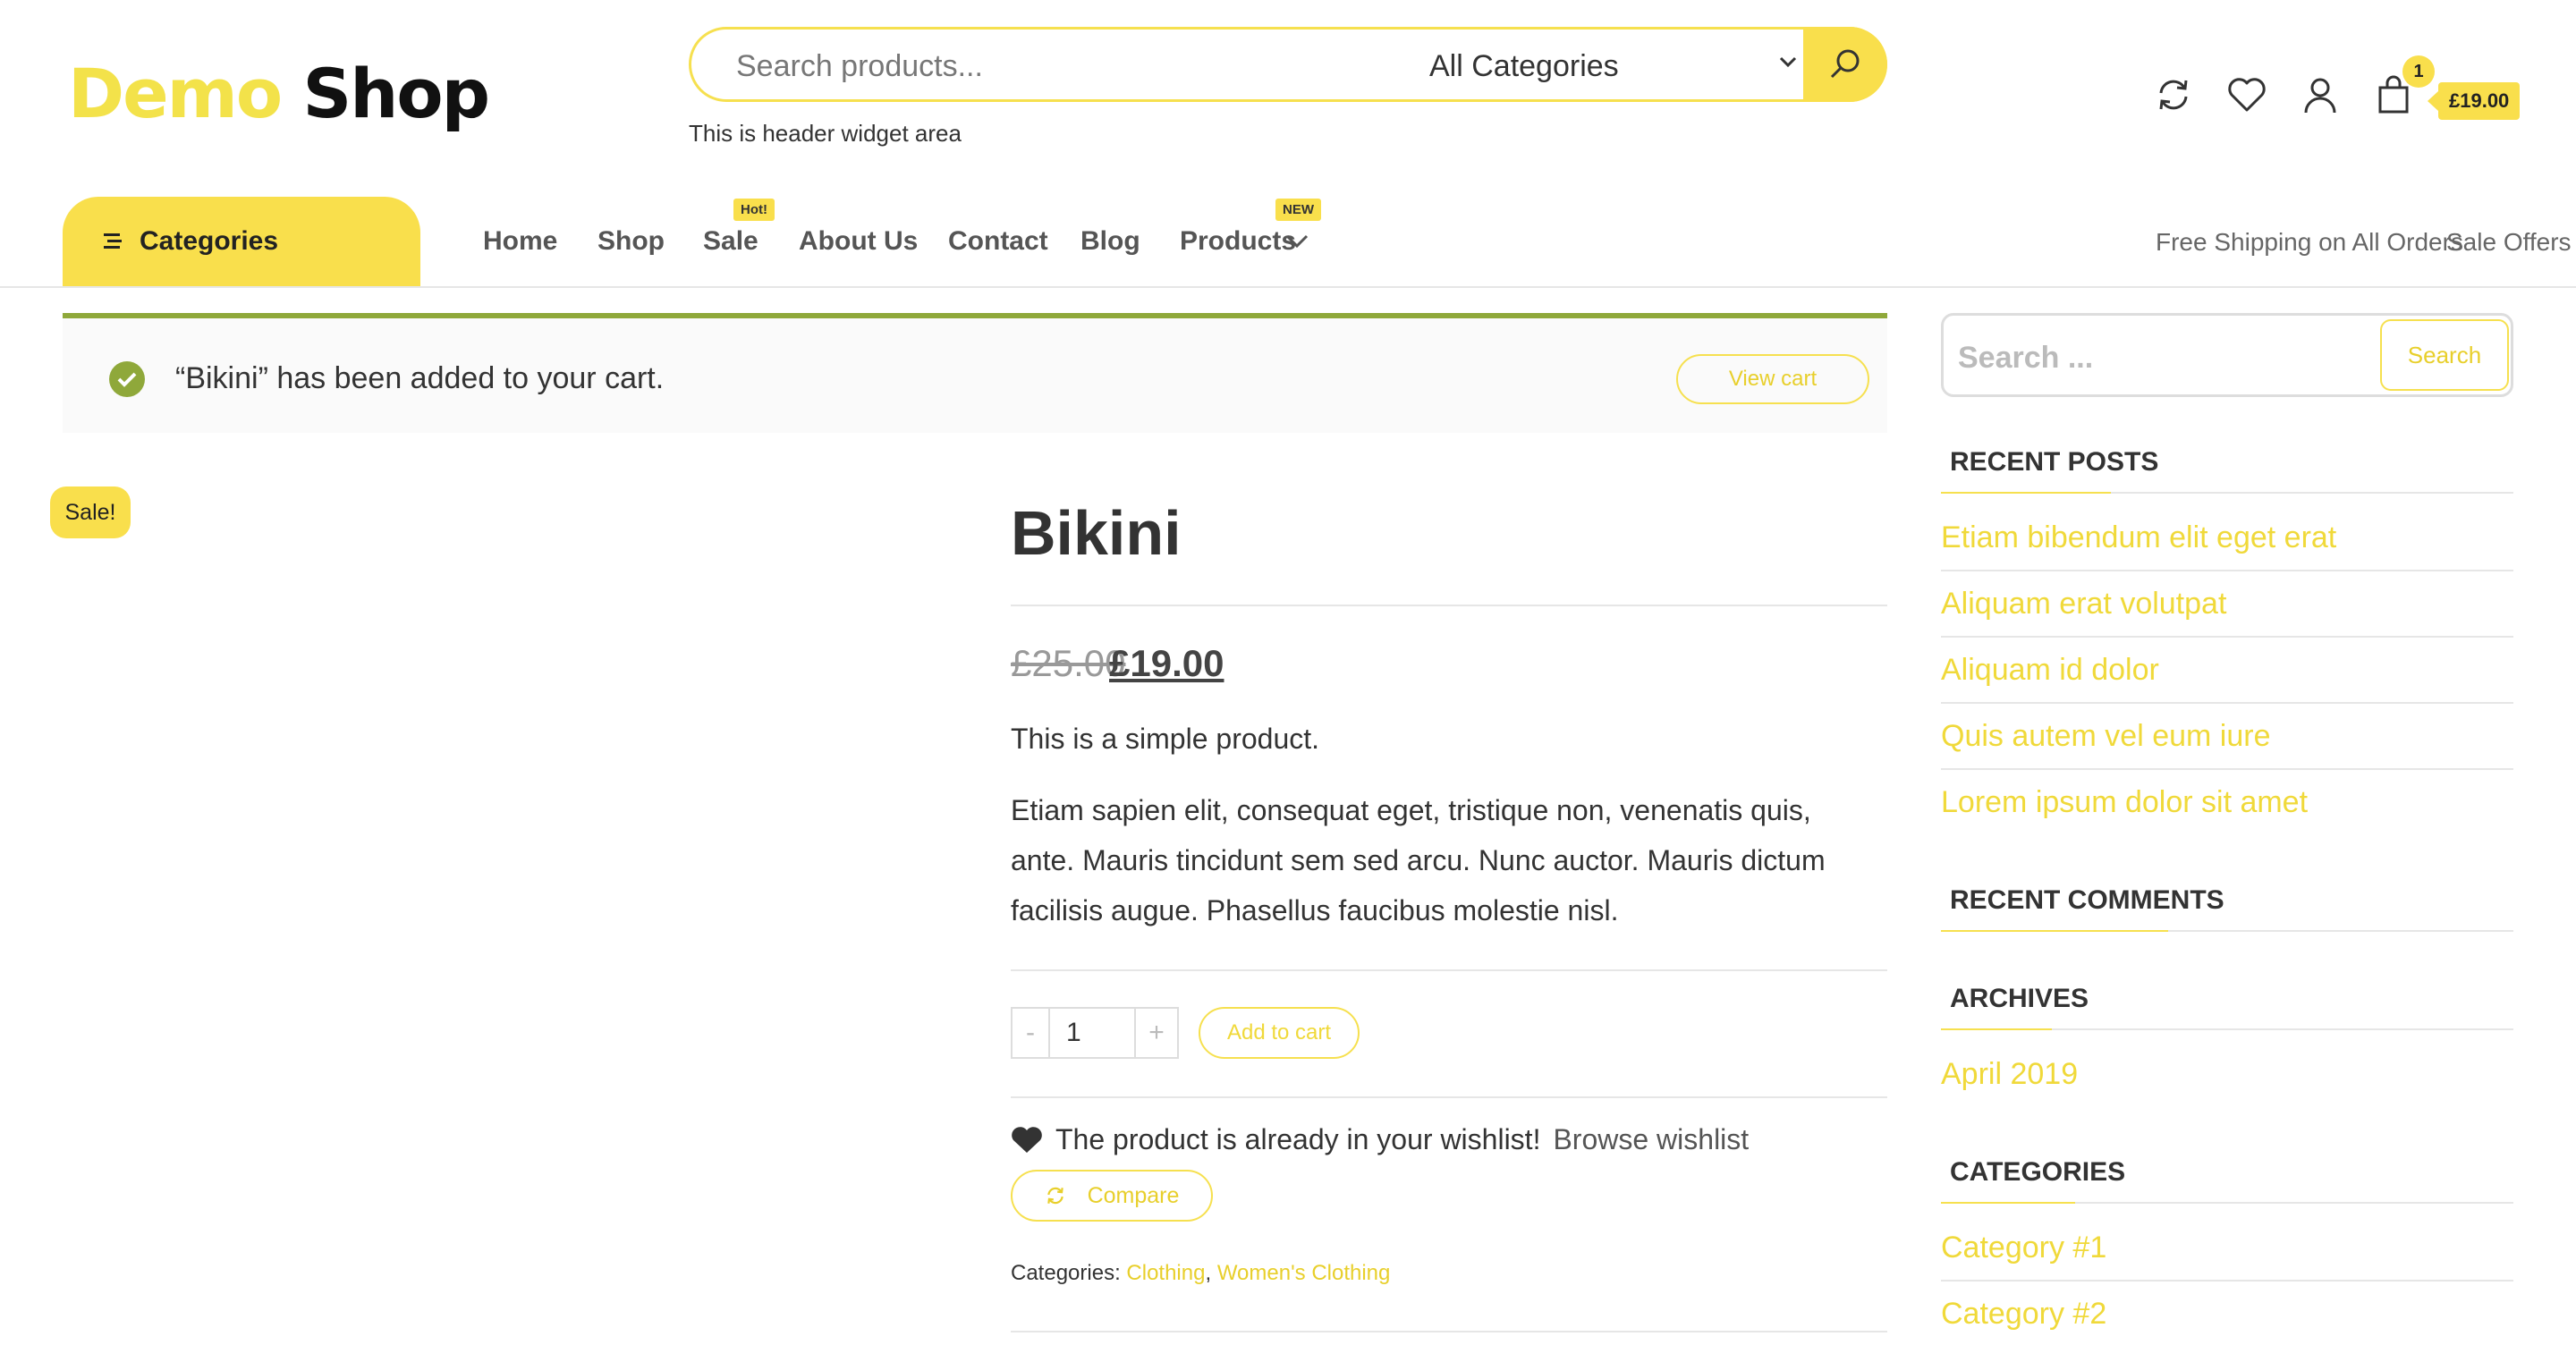 Image resolution: width=2576 pixels, height=1345 pixels. What do you see at coordinates (1027, 1139) in the screenshot?
I see `heart-filled-icon` at bounding box center [1027, 1139].